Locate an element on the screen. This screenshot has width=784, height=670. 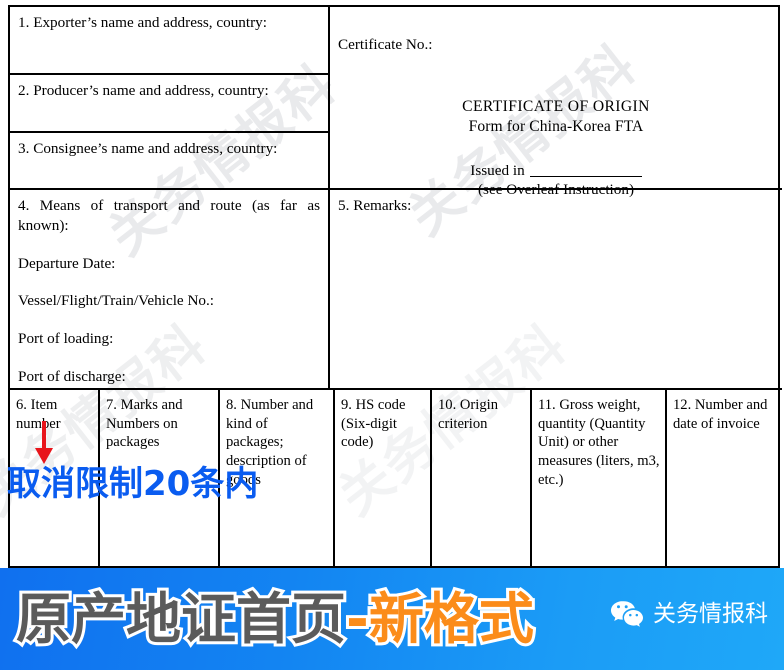
wechat-icon is located at coordinates (627, 614).